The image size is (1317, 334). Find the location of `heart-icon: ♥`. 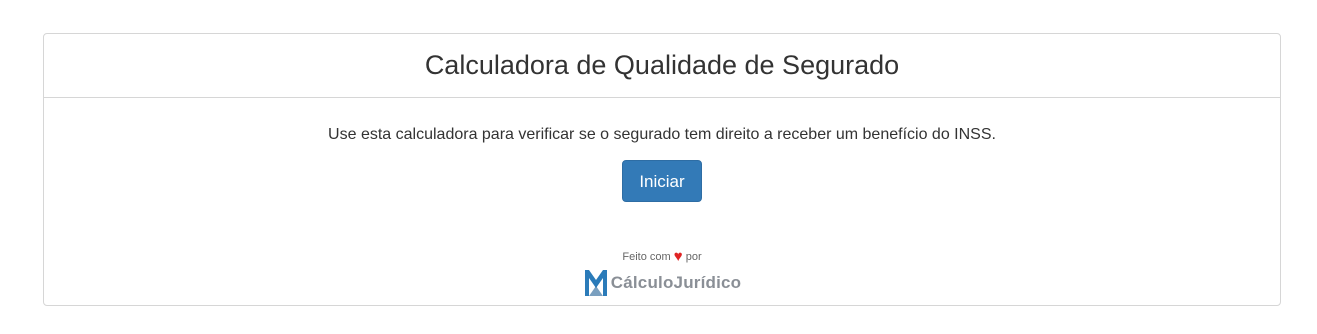

heart-icon: ♥ is located at coordinates (678, 256).